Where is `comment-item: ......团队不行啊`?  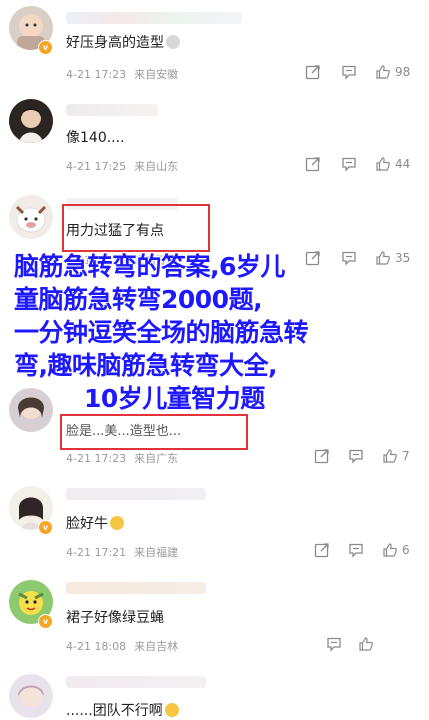
comment-item: ......团队不行啊 is located at coordinates (214, 692).